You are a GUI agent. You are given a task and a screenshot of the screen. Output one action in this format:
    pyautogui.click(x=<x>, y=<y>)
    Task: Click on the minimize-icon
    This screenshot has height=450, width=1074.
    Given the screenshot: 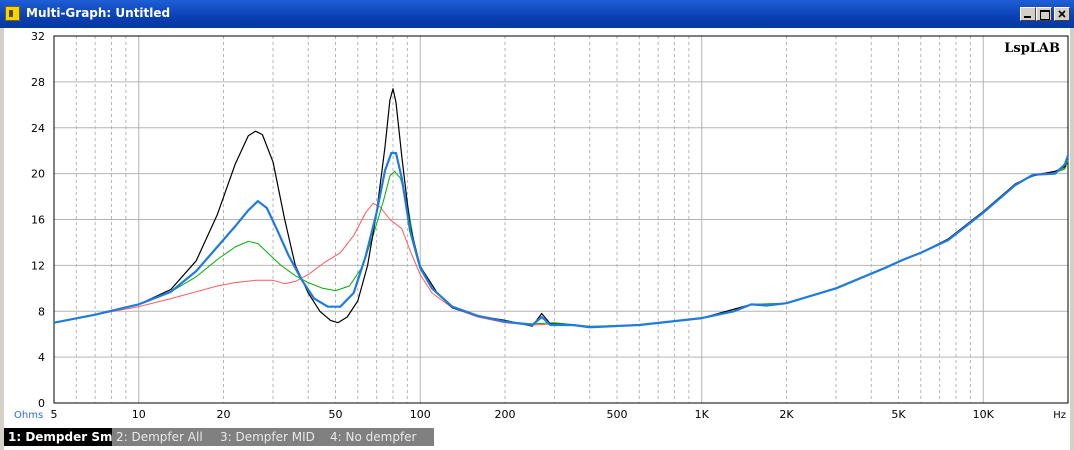 What is the action you would take?
    pyautogui.click(x=1027, y=17)
    